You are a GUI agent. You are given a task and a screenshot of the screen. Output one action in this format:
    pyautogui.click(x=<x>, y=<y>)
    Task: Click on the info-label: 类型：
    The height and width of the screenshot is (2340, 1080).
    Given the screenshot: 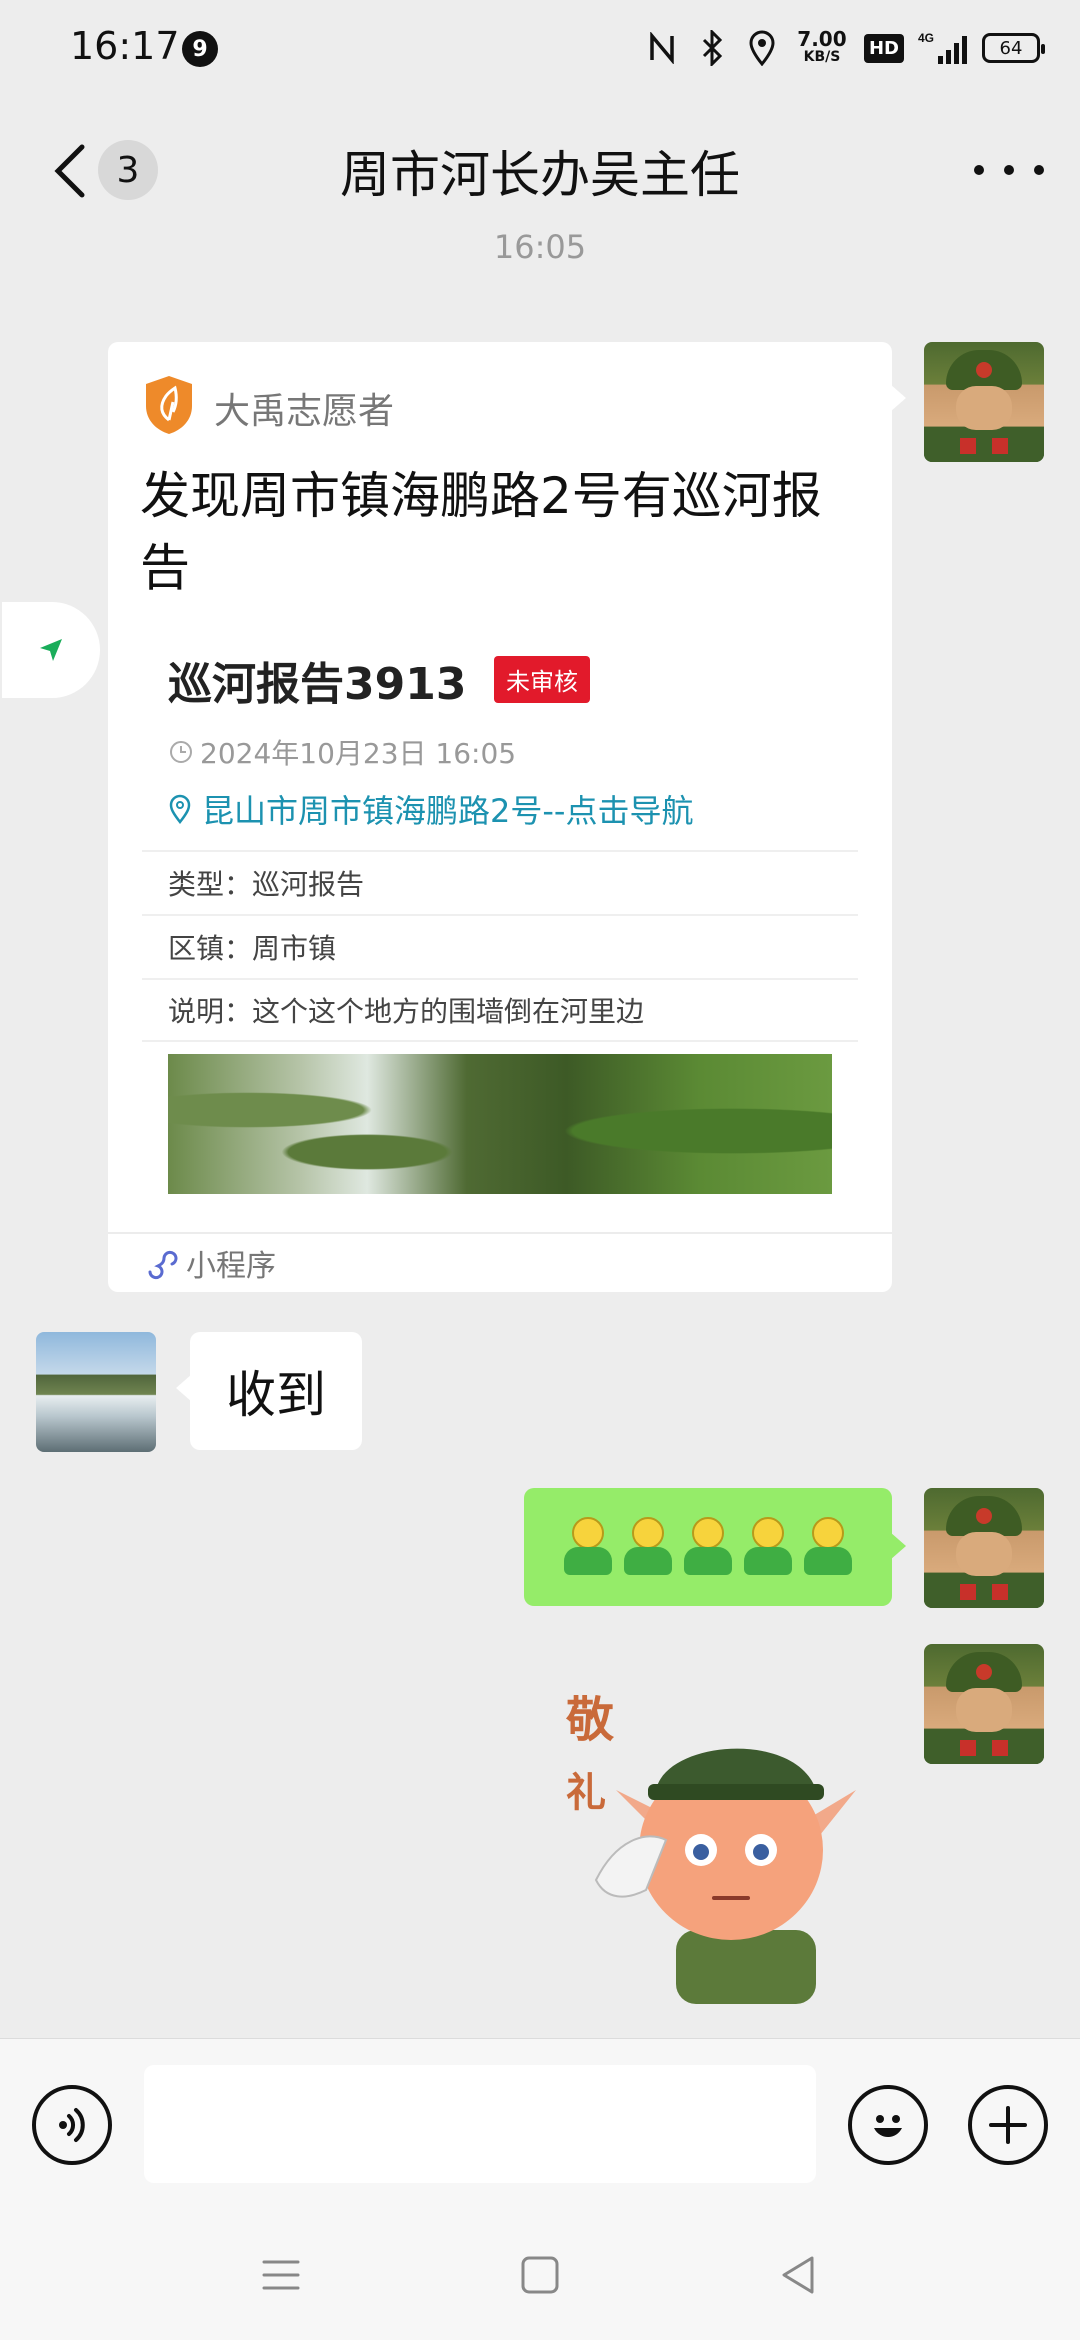 What is the action you would take?
    pyautogui.click(x=210, y=884)
    